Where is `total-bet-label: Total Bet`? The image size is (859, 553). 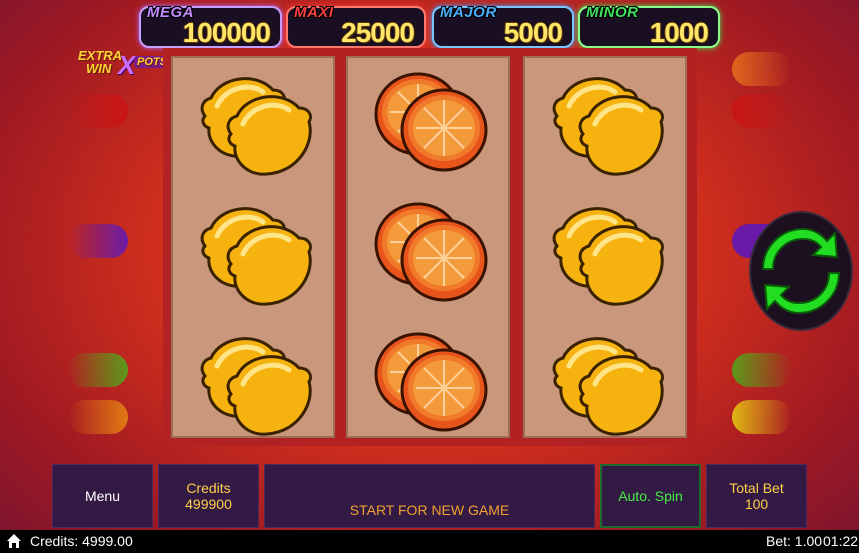 total-bet-label: Total Bet is located at coordinates (756, 488).